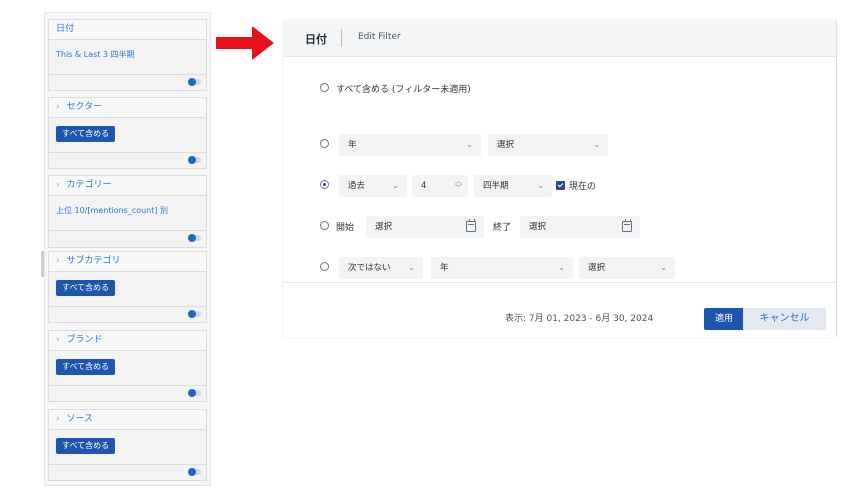  I want to click on past-mode-value: 過去, so click(357, 186).